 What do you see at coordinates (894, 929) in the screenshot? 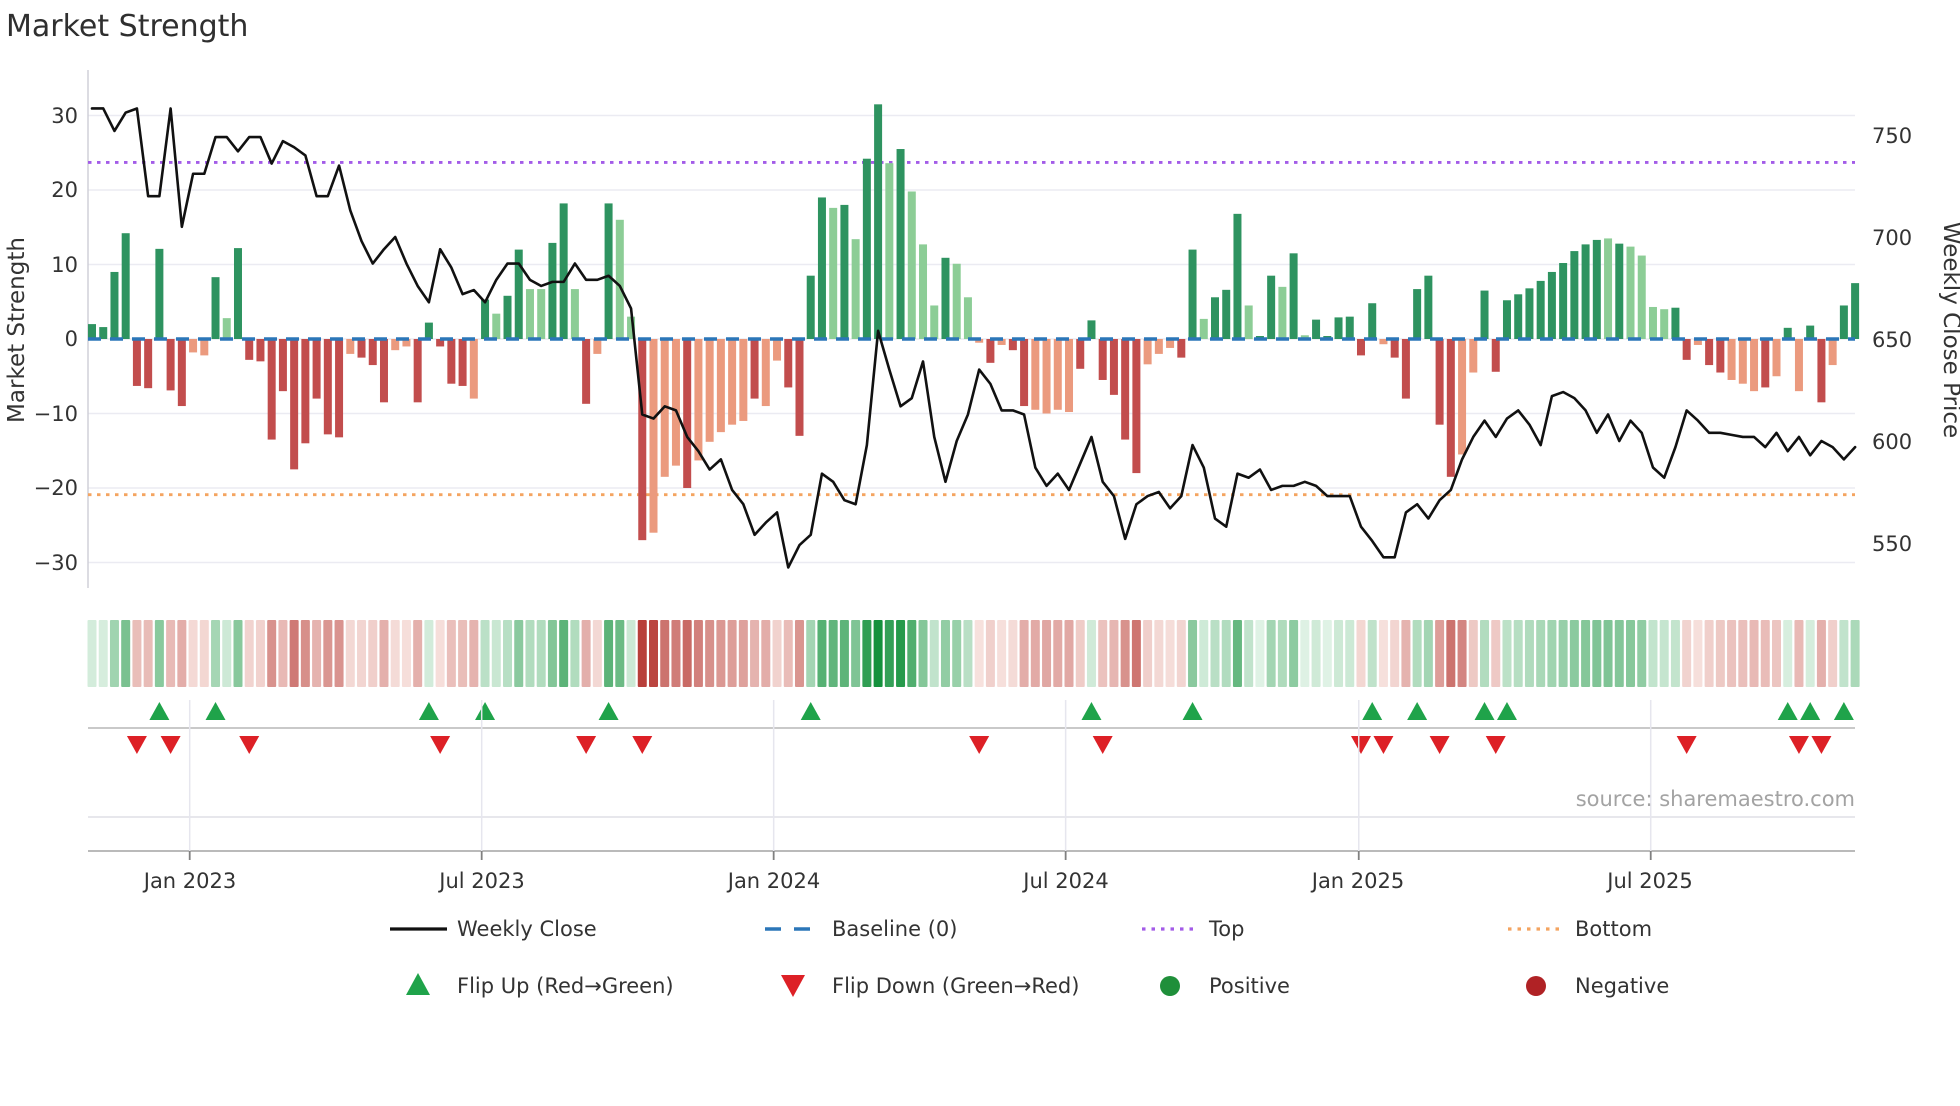
I see `legend-baseline: Baseline (0)` at bounding box center [894, 929].